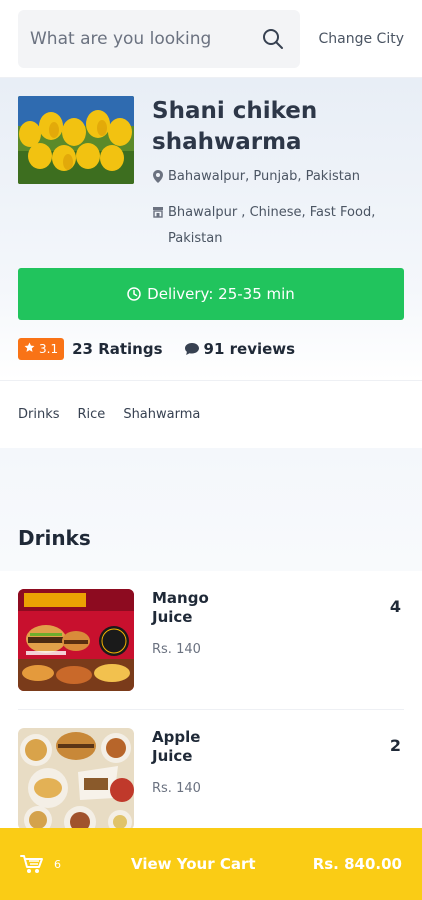 Image resolution: width=422 pixels, height=900 pixels. What do you see at coordinates (395, 745) in the screenshot?
I see `item-quantity: 2` at bounding box center [395, 745].